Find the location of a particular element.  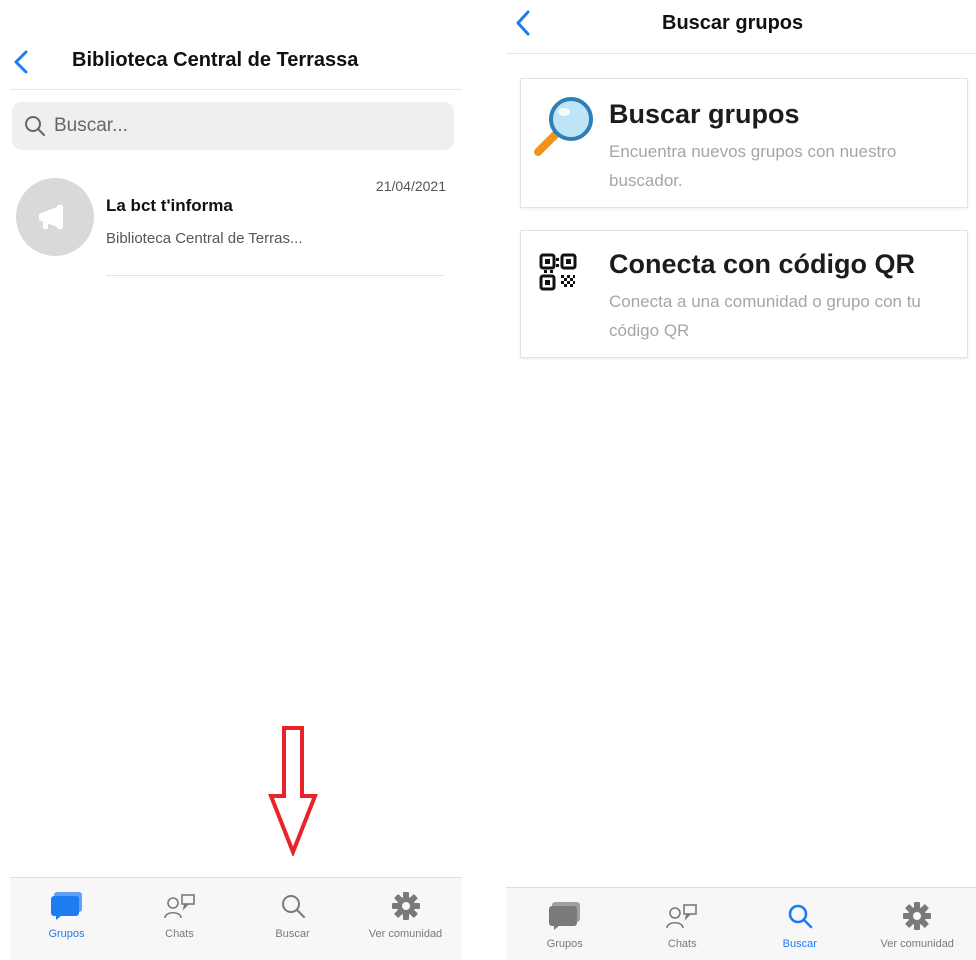

search-input is located at coordinates (244, 126).